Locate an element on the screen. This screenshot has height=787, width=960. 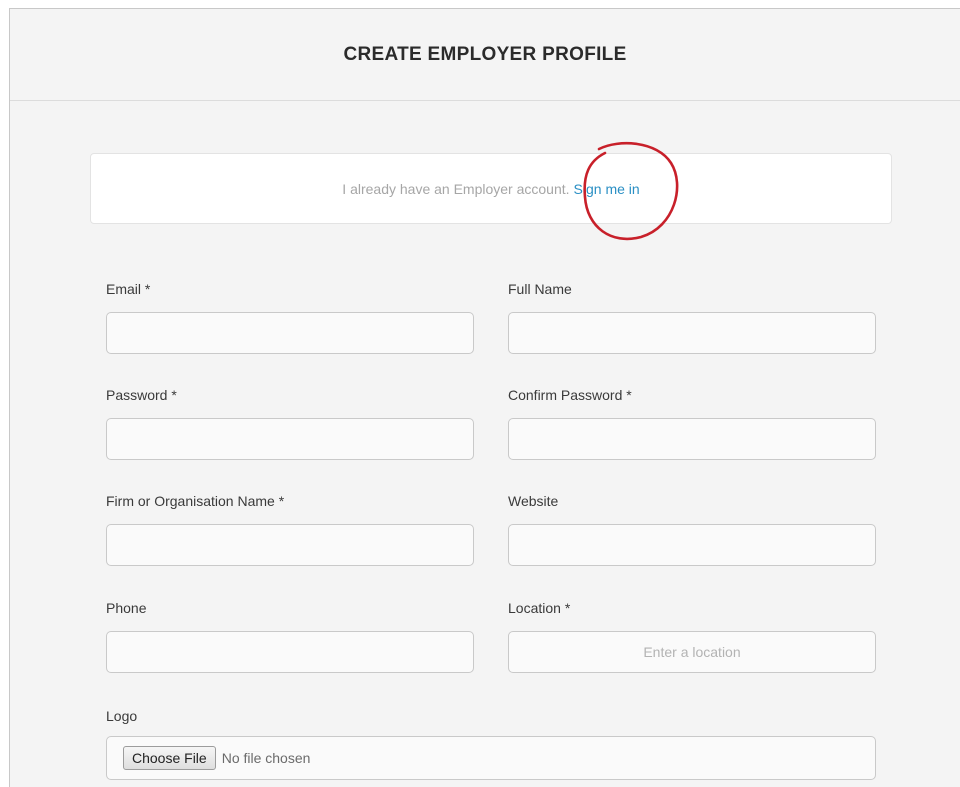
location-label: Location * is located at coordinates (539, 608).